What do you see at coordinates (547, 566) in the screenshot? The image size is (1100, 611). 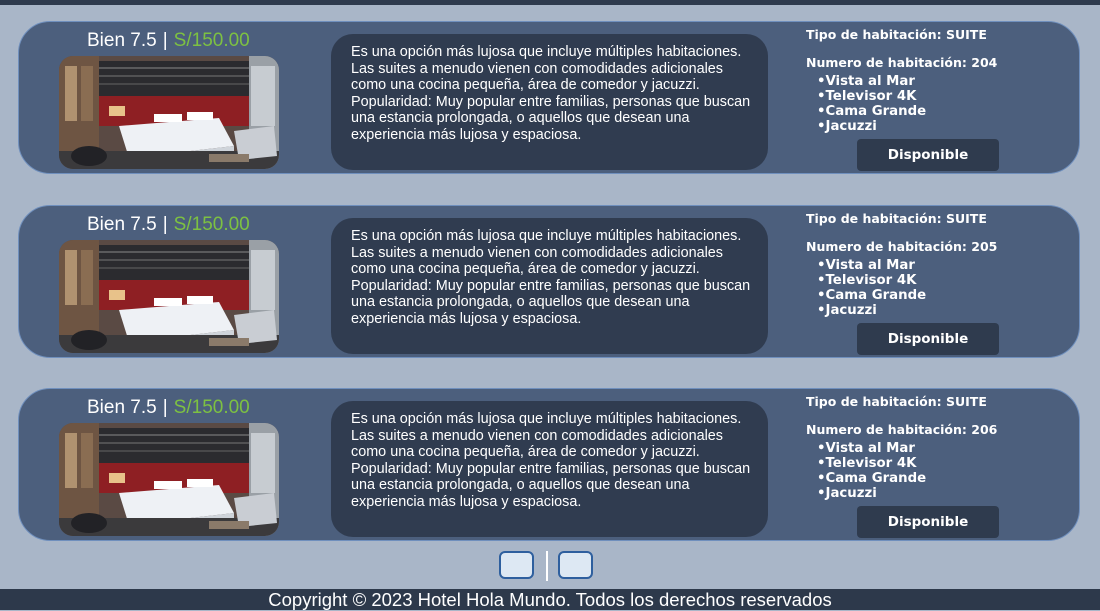 I see `pagination-divider` at bounding box center [547, 566].